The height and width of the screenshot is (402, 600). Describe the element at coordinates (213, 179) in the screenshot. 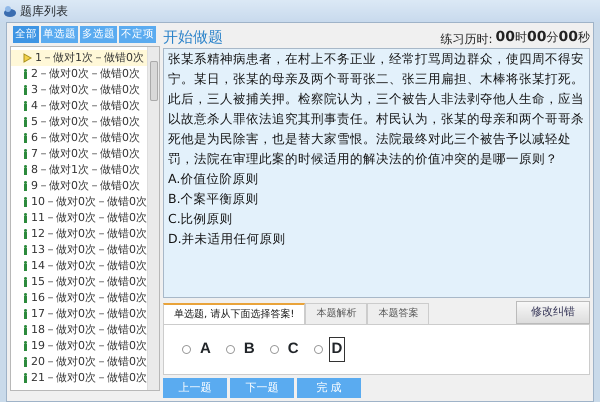

I see `answer-option-text: A.价值位阶原则` at that location.